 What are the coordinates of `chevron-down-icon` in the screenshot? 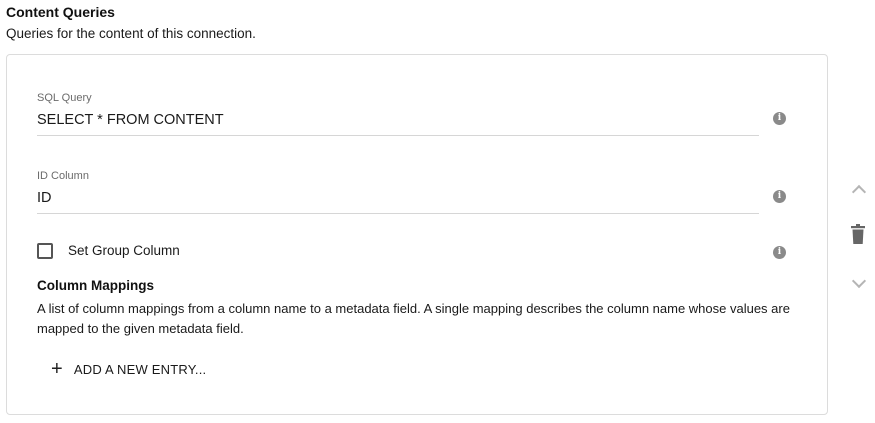 It's located at (859, 281).